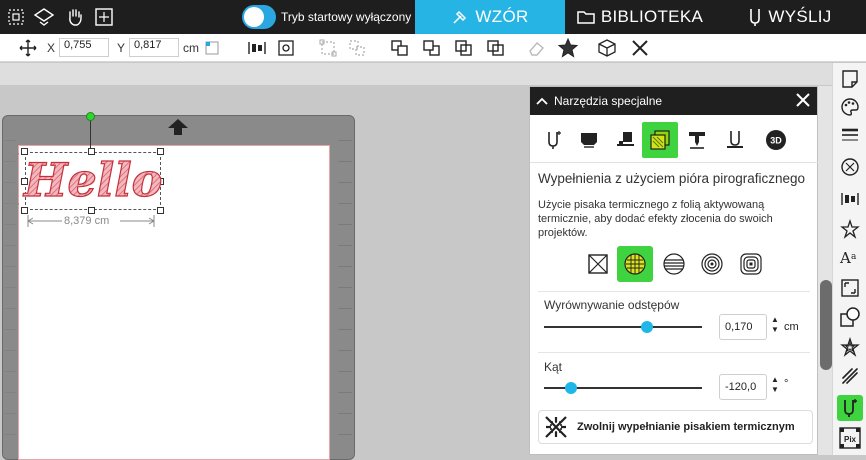  I want to click on startup-mode-label: Tryb startowy wyłączony, so click(346, 17).